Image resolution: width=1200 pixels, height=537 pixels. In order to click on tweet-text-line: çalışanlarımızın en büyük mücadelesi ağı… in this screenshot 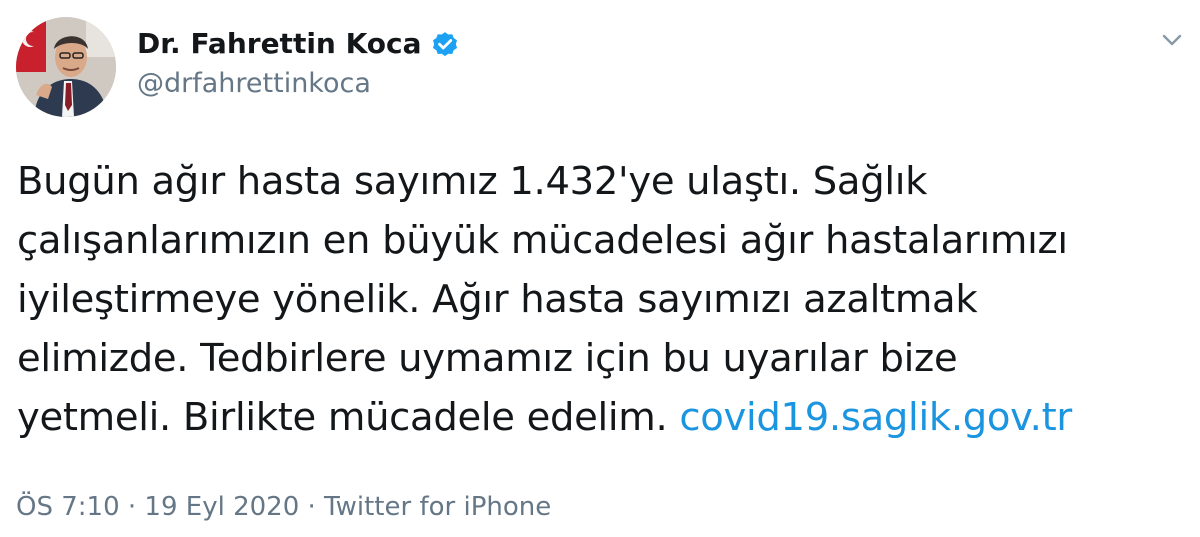, I will do `click(542, 240)`.